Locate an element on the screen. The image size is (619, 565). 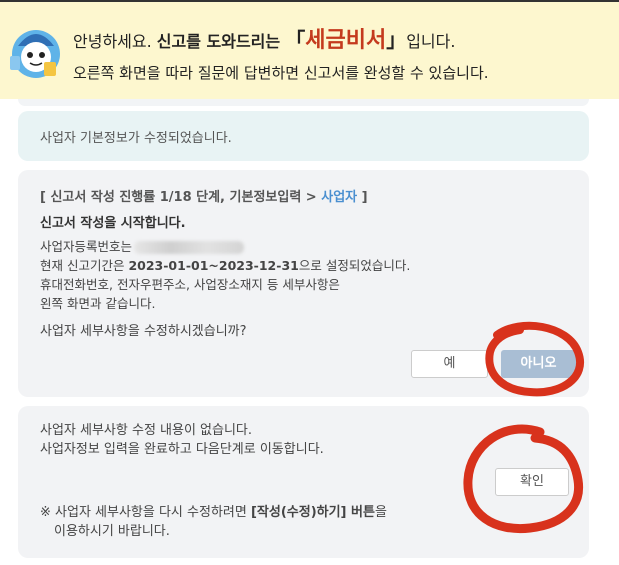
progress-header: [ 신고서 작성 진행률 1/18 단계, 기본정보입력 > 사업자 ] is located at coordinates (204, 195).